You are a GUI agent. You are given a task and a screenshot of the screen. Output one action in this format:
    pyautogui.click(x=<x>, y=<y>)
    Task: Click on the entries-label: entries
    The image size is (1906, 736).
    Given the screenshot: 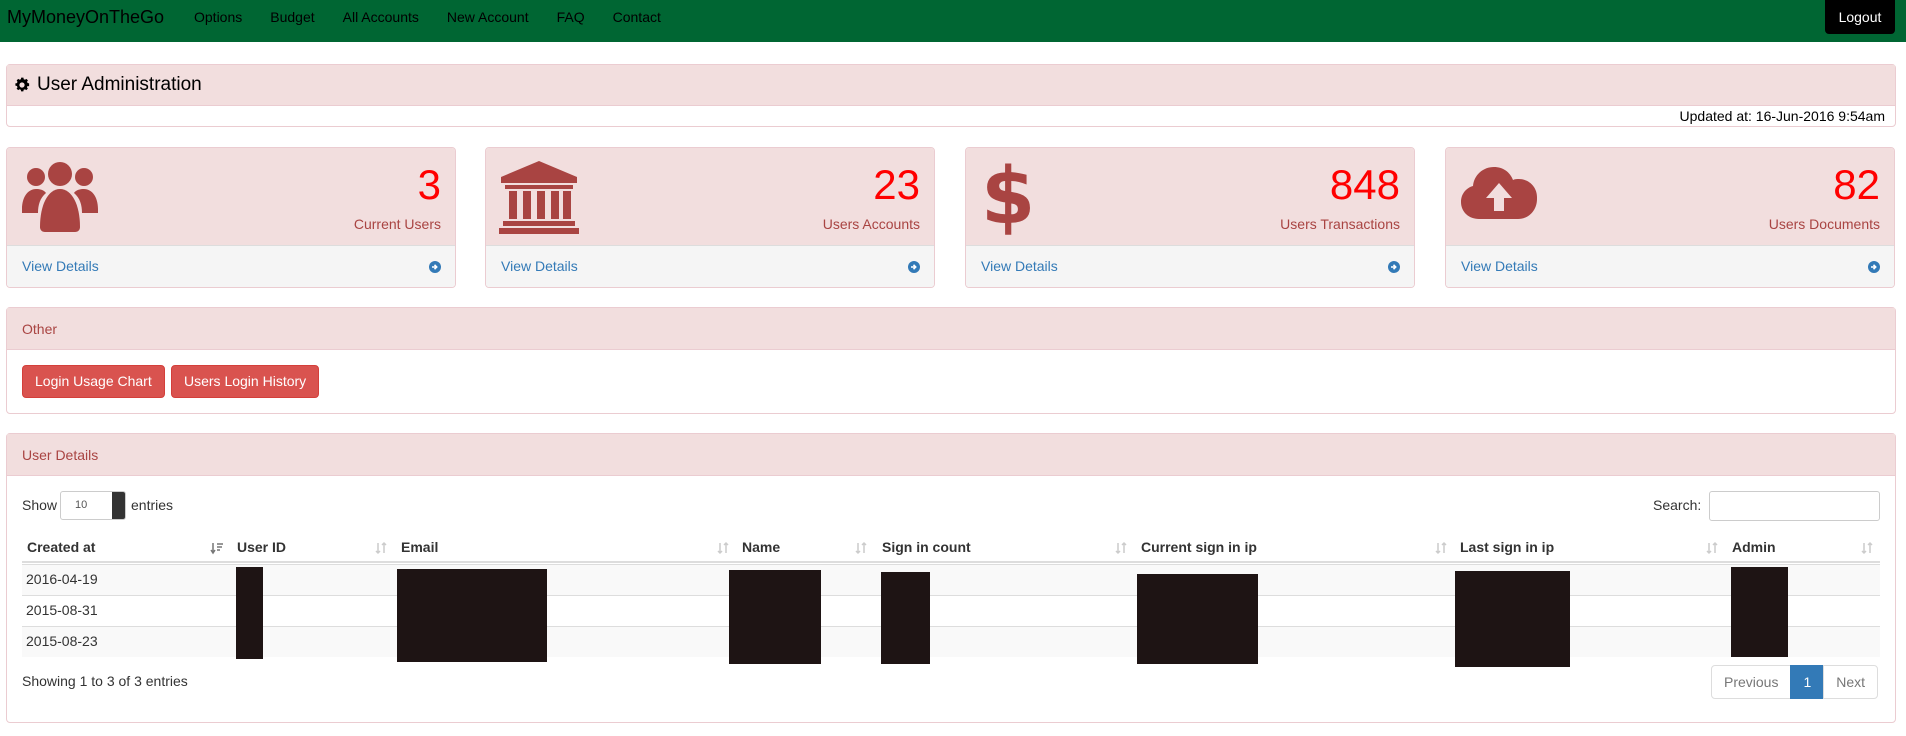 What is the action you would take?
    pyautogui.click(x=152, y=505)
    